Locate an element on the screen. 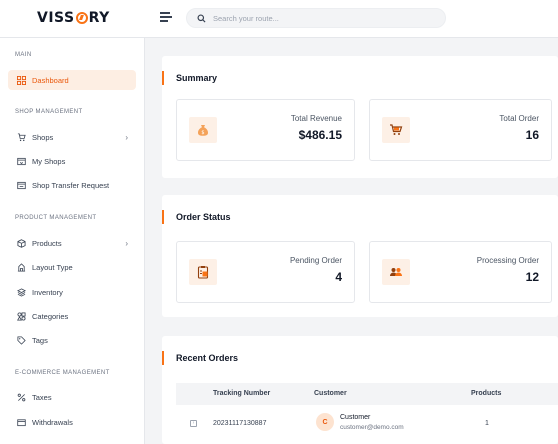 The height and width of the screenshot is (444, 558). brand-text-right: RY is located at coordinates (99, 18).